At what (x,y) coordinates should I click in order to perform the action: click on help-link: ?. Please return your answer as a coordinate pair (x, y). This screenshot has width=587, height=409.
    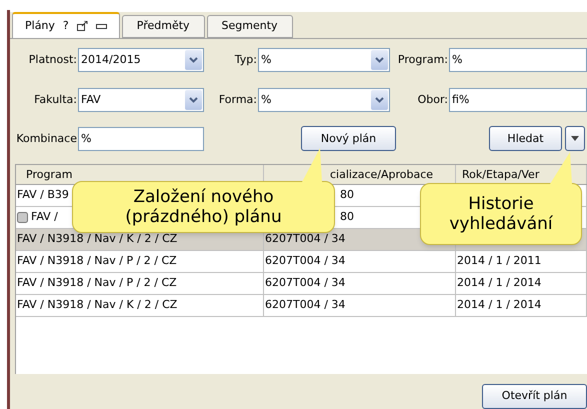
    Looking at the image, I should click on (65, 26).